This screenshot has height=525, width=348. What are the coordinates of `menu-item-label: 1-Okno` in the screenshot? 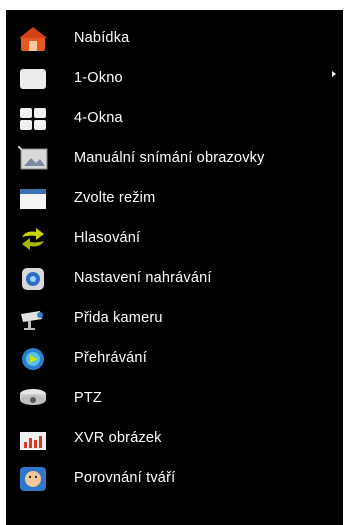 It's located at (98, 78).